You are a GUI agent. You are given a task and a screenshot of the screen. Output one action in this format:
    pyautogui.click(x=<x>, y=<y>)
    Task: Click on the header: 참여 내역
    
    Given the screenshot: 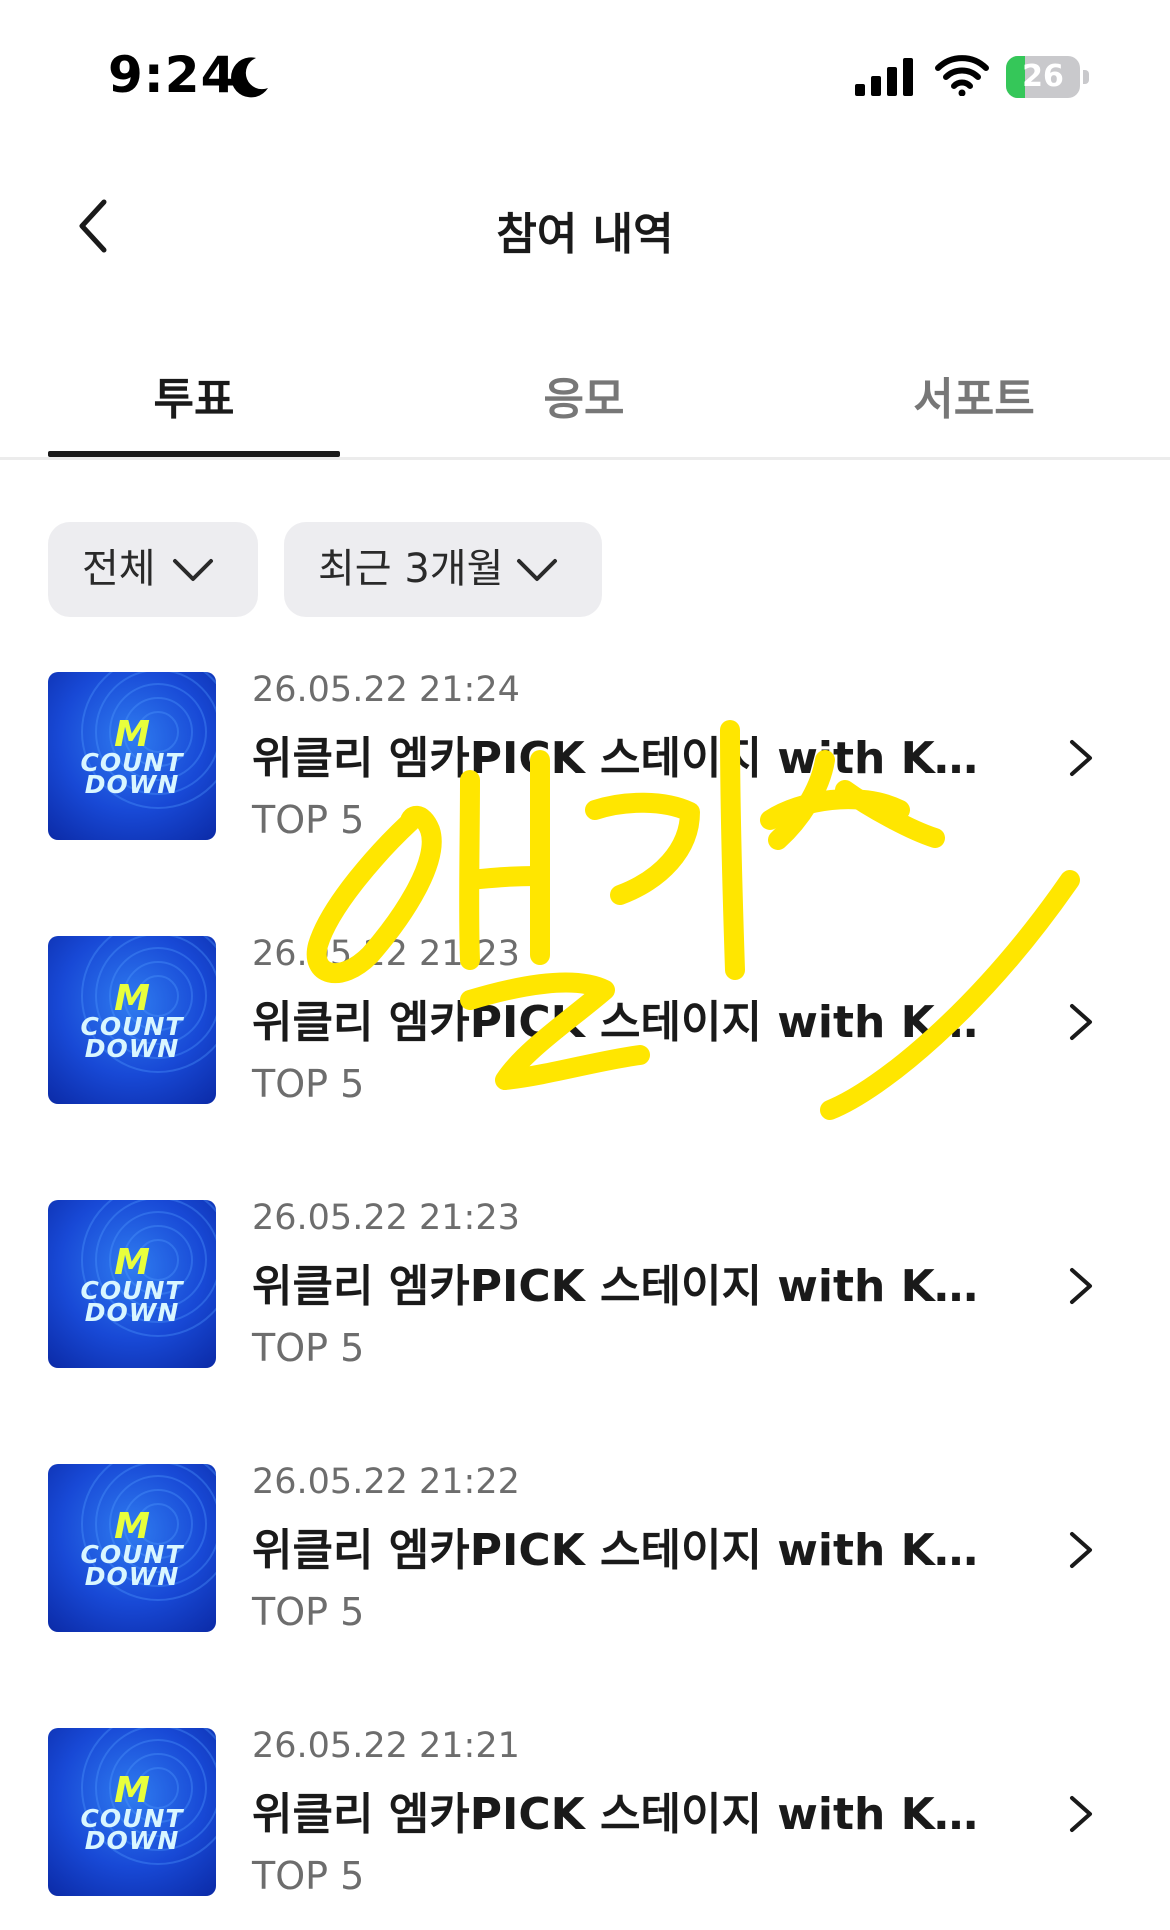 What is the action you would take?
    pyautogui.click(x=585, y=225)
    